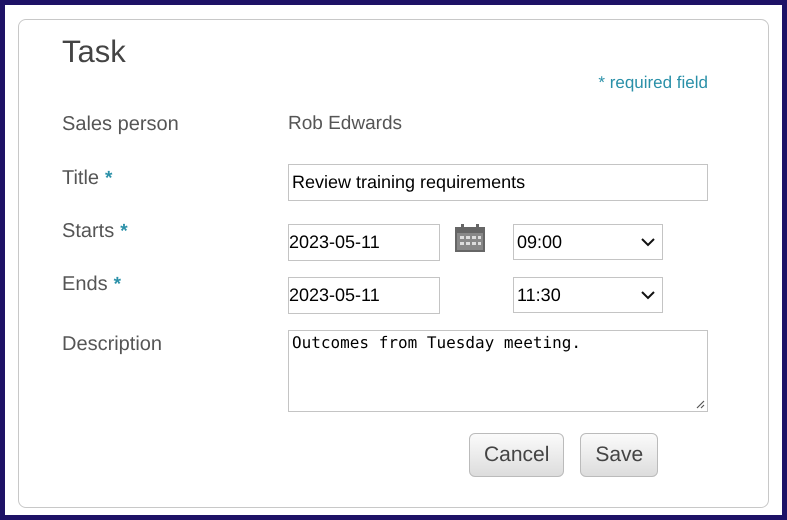 The image size is (787, 520). I want to click on input-field: Review training requirements, so click(498, 182).